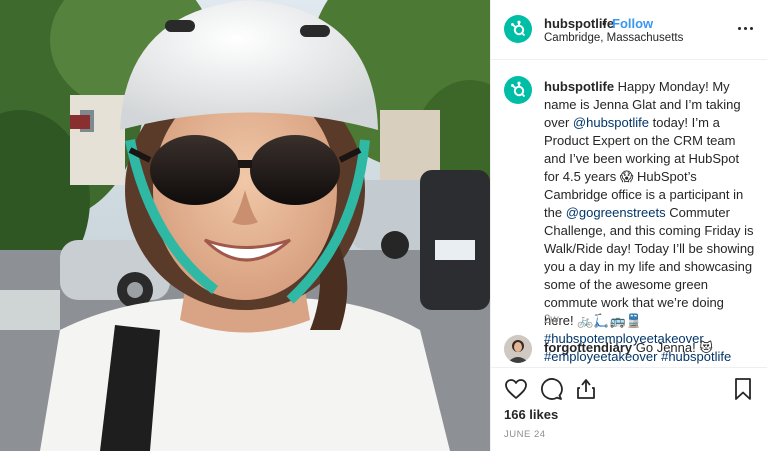  I want to click on divider, so click(629, 367).